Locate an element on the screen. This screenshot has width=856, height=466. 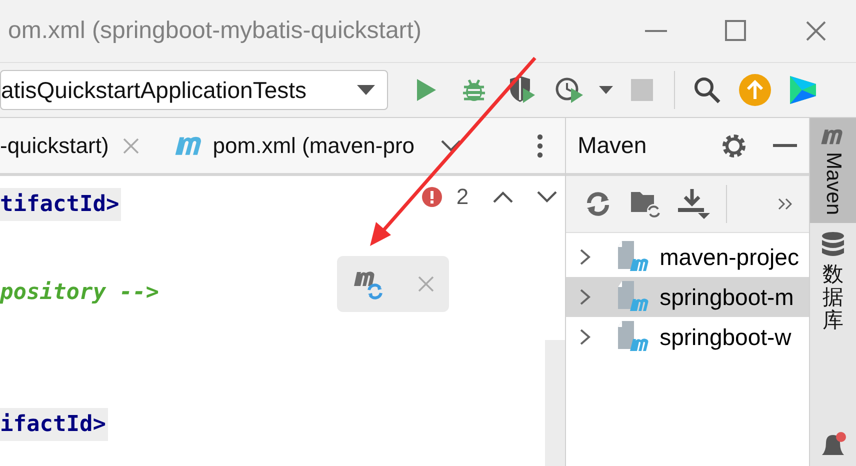
maven-project-item: springboot-m is located at coordinates (687, 297).